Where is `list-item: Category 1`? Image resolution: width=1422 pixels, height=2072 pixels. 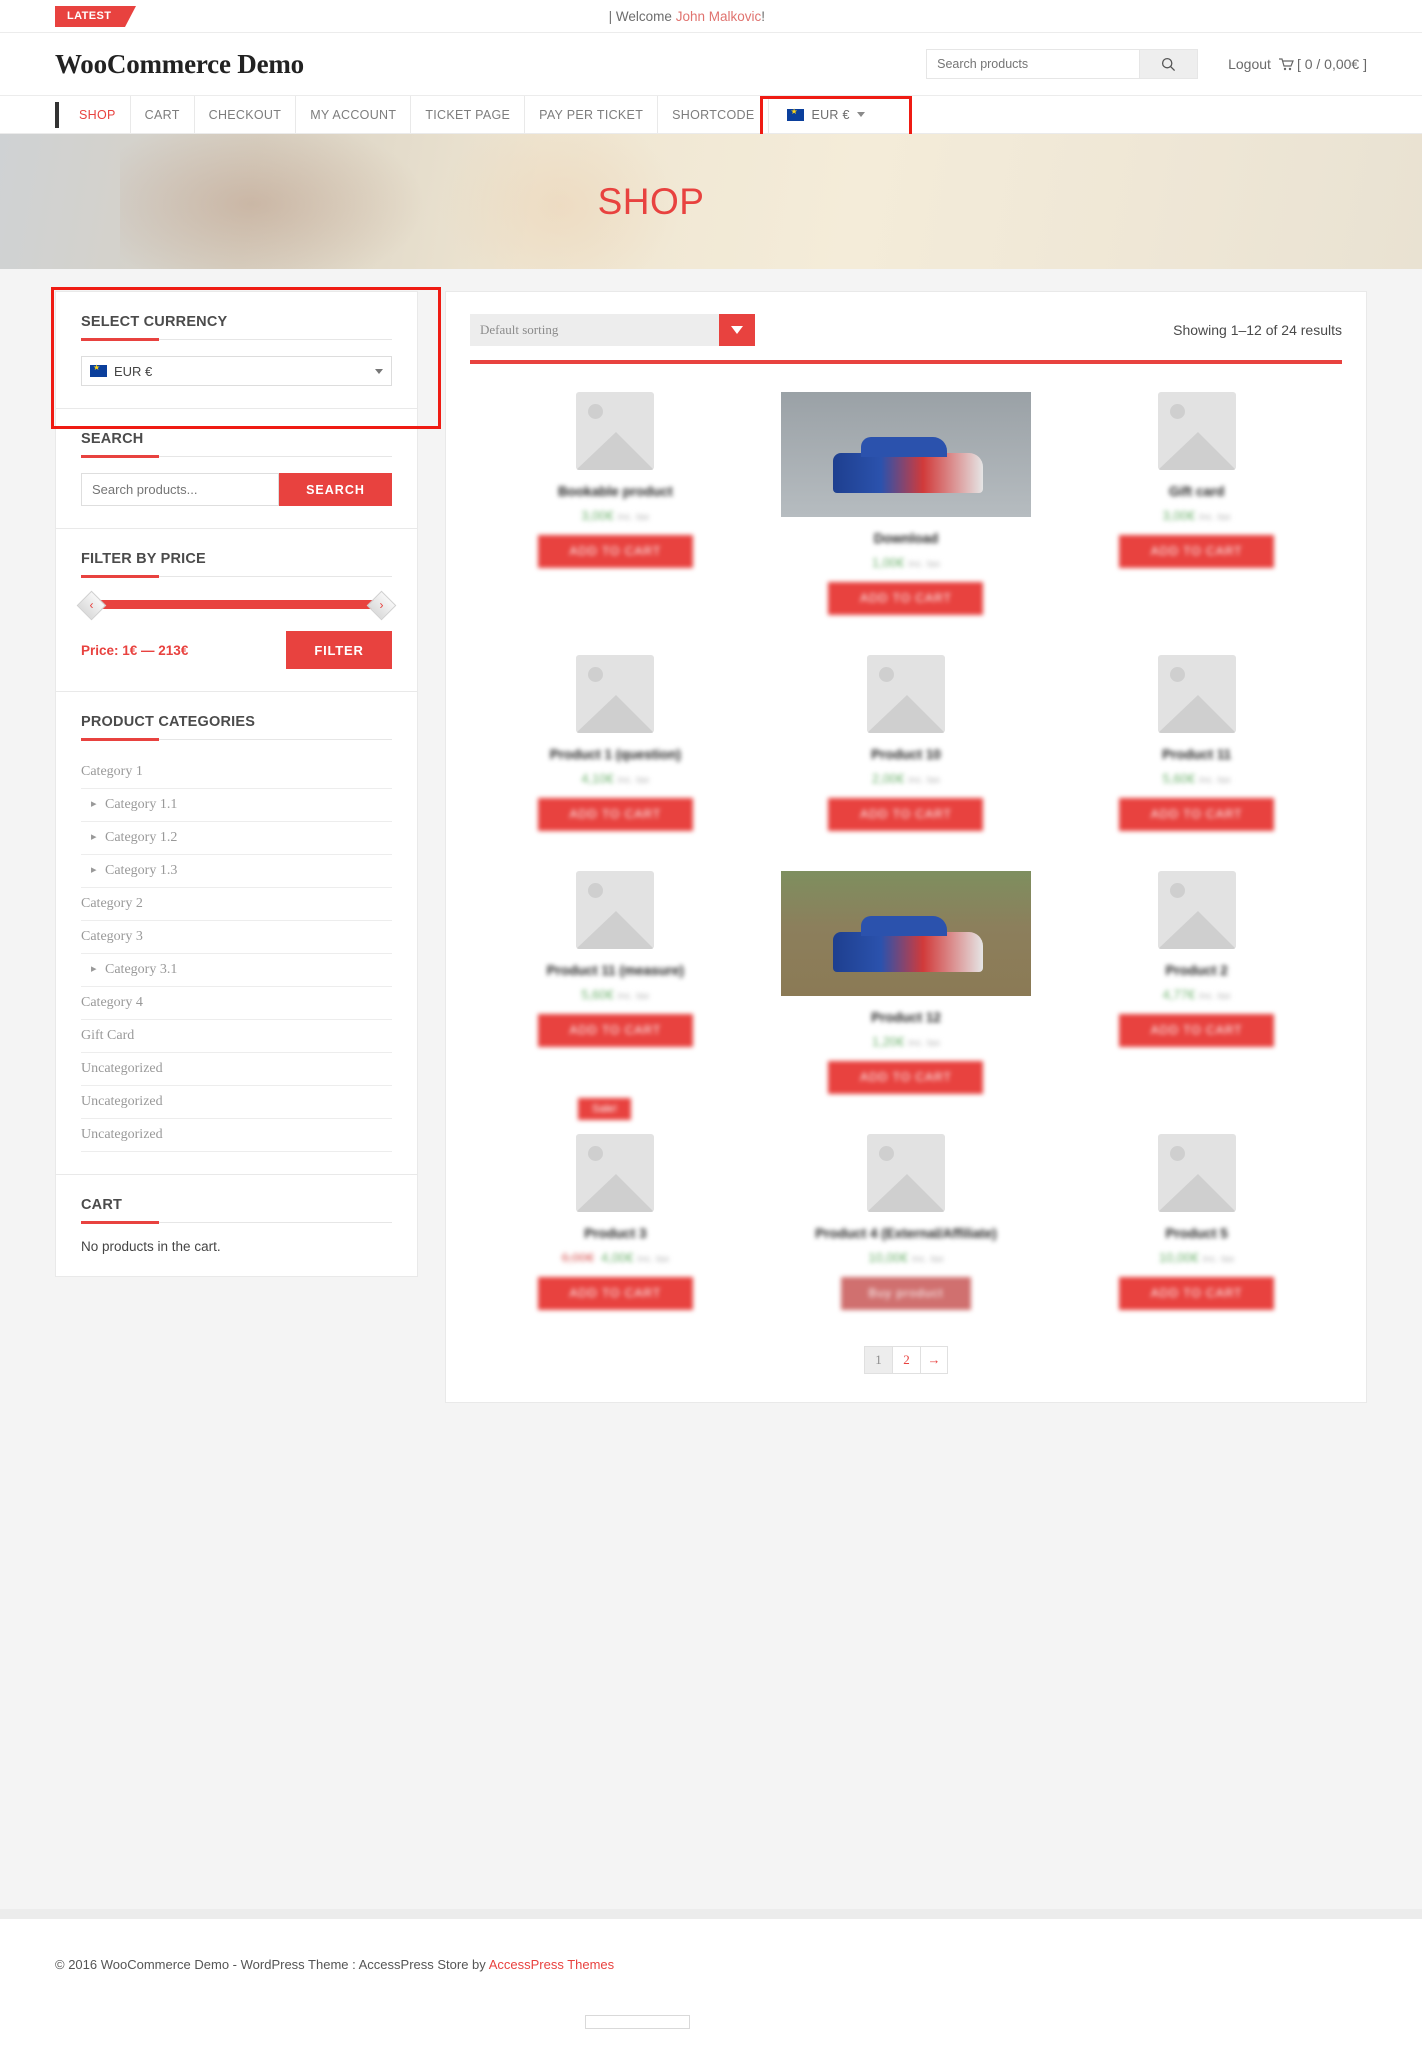
list-item: Category 1 is located at coordinates (236, 772).